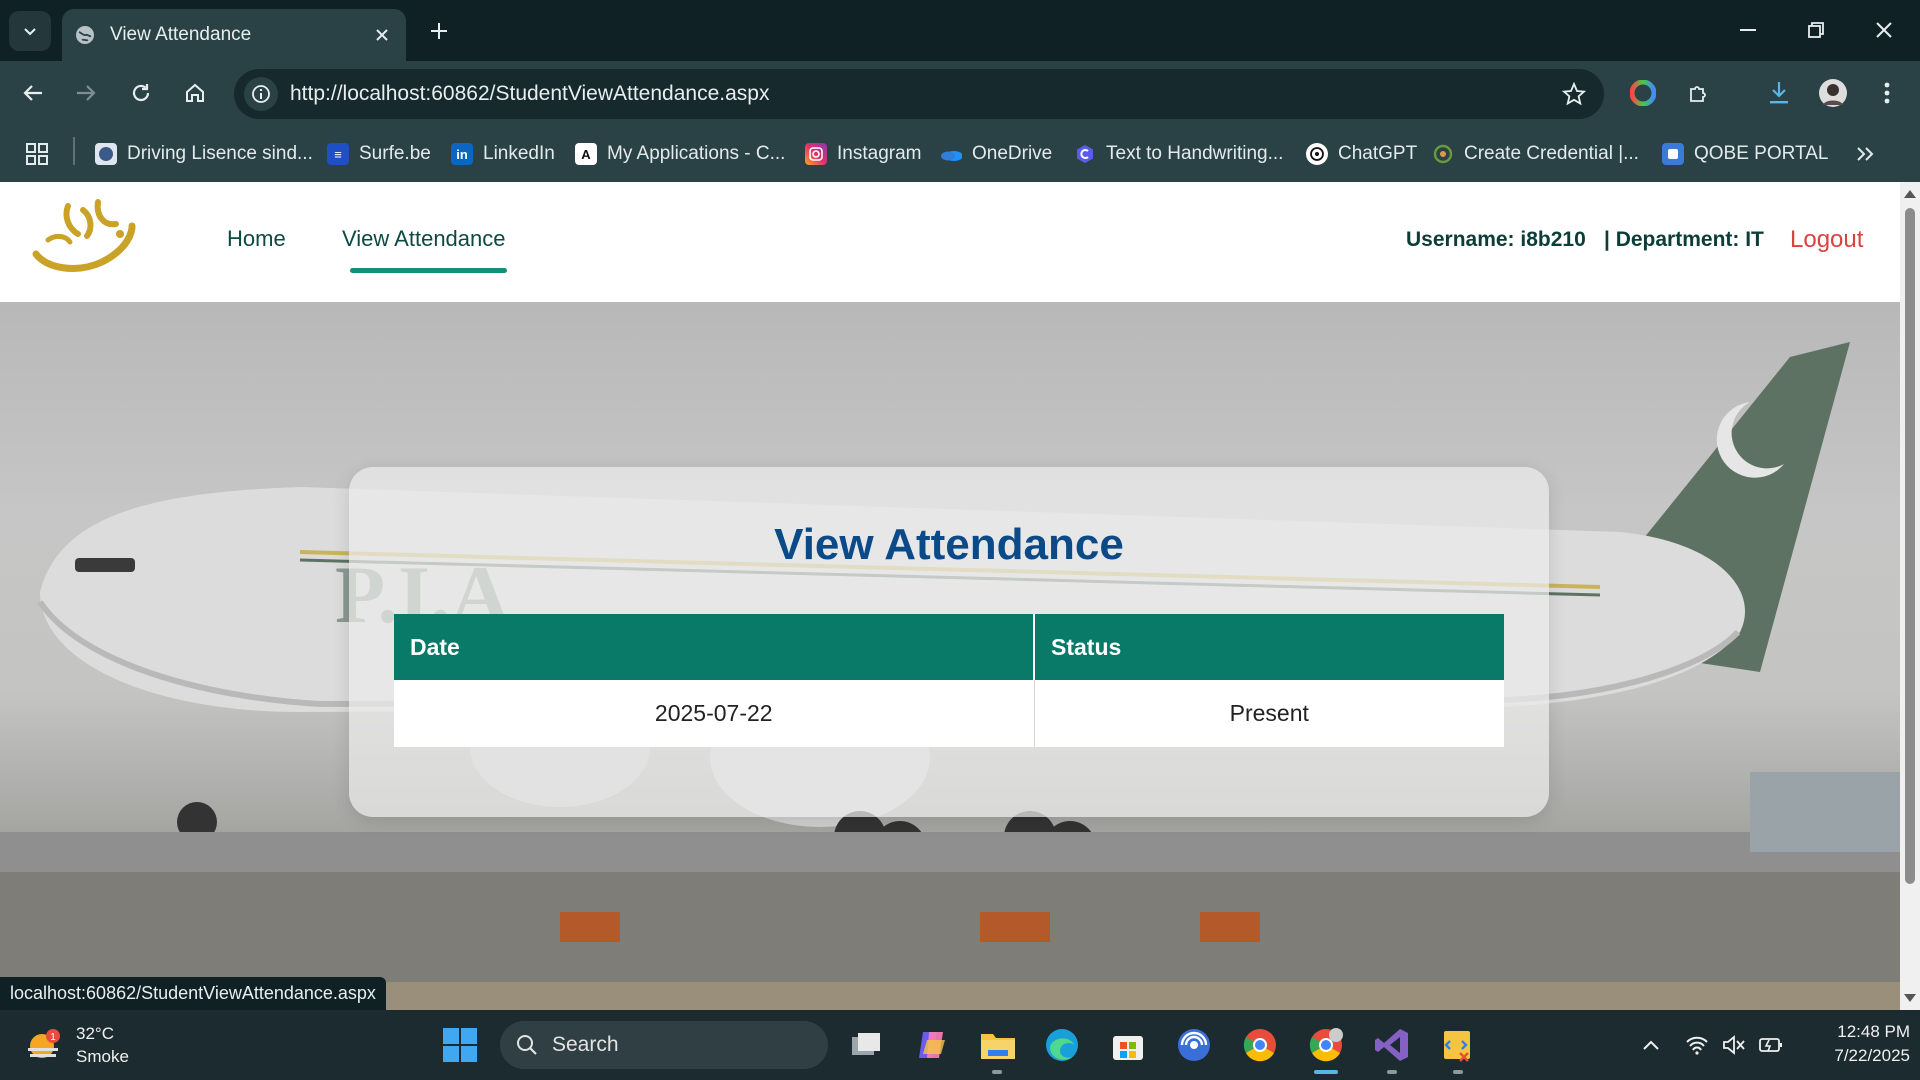 The image size is (1920, 1080). What do you see at coordinates (519, 153) in the screenshot?
I see `bookmark-label: LinkedIn` at bounding box center [519, 153].